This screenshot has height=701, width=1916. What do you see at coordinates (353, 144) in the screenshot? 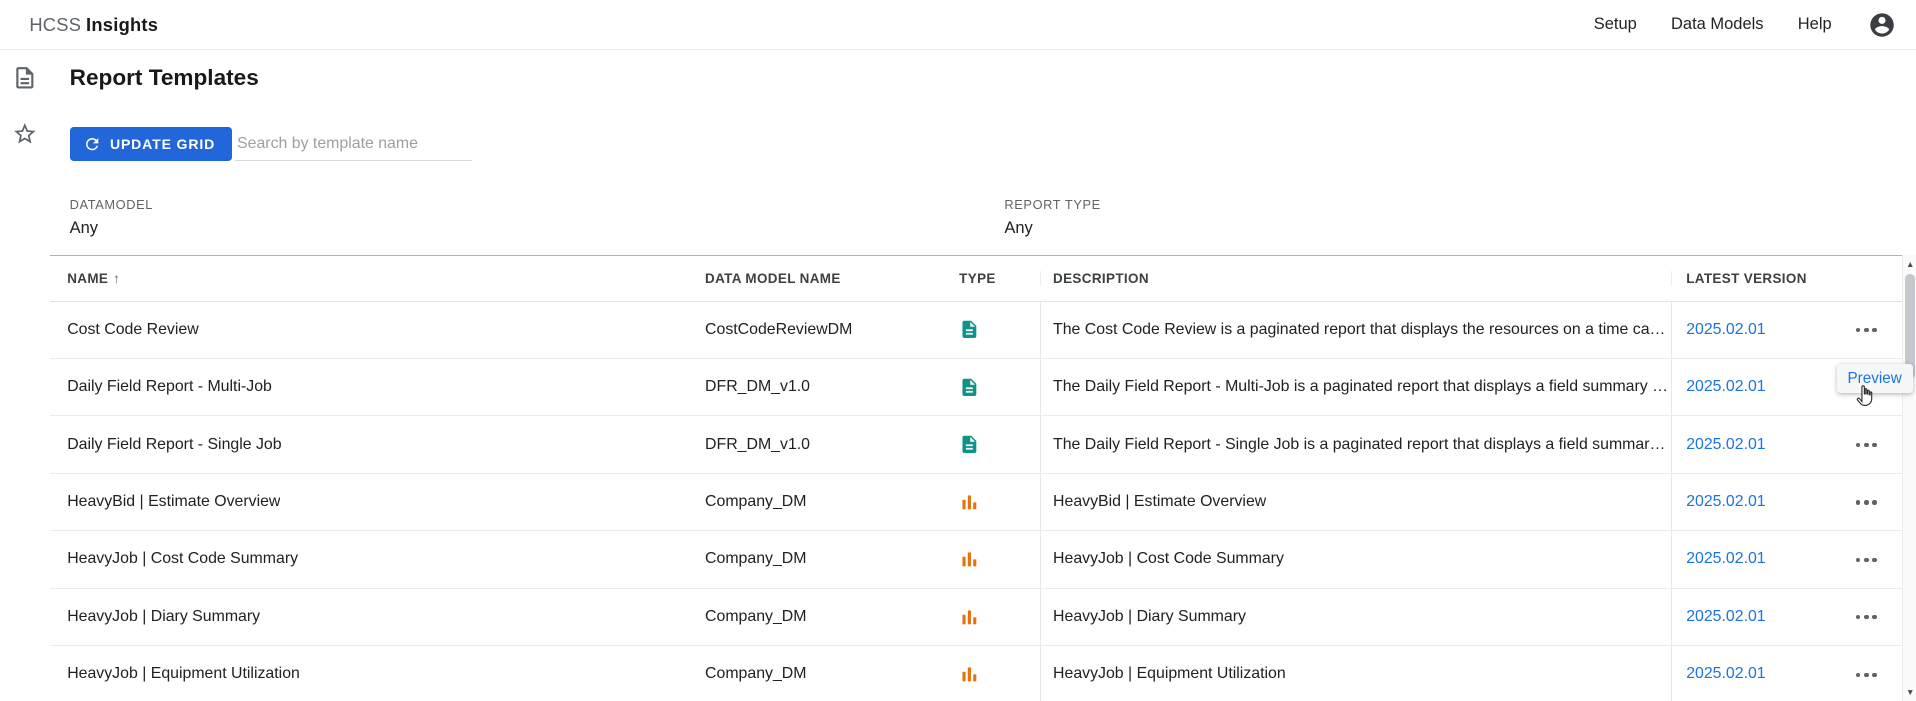
I see `search-input` at bounding box center [353, 144].